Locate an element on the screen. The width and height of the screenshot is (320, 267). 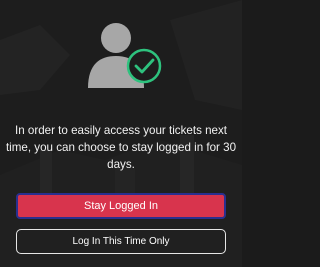
log-in-this-time-only-button: Log In This Time Only is located at coordinates (121, 241).